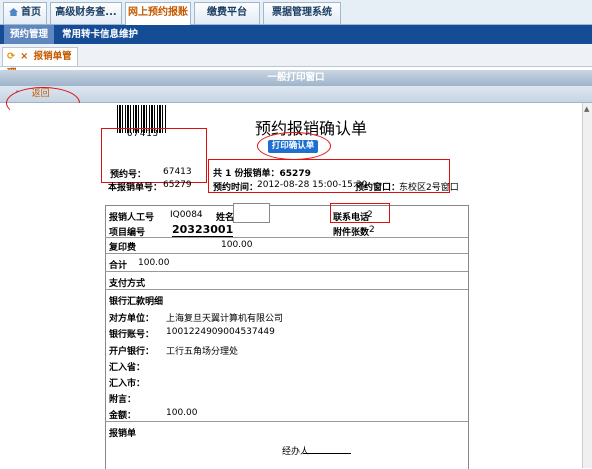 The width and height of the screenshot is (592, 469). I want to click on phone: 2, so click(370, 215).